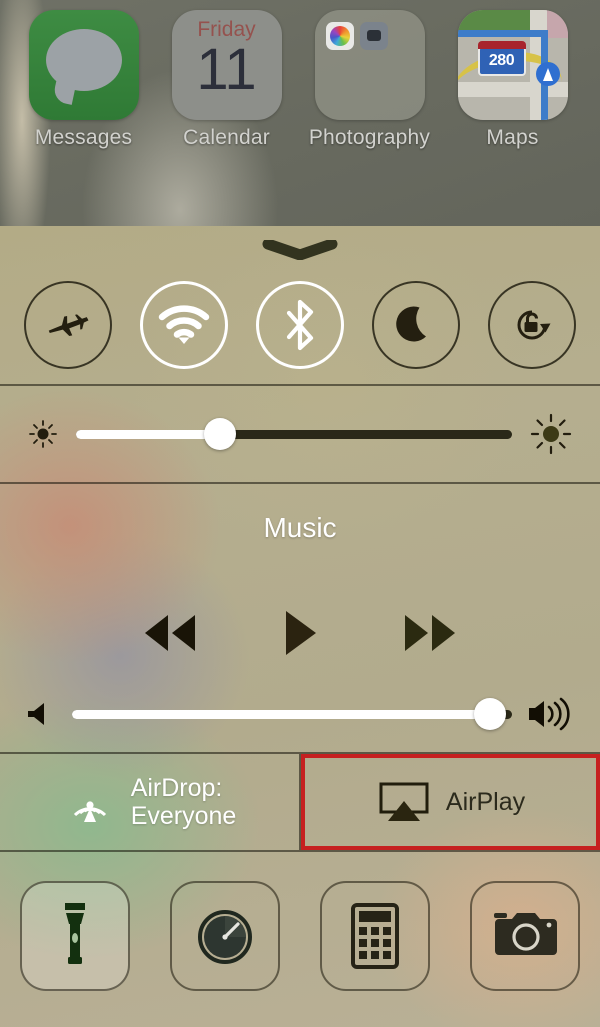  I want to click on brightness-slider-row, so click(300, 434).